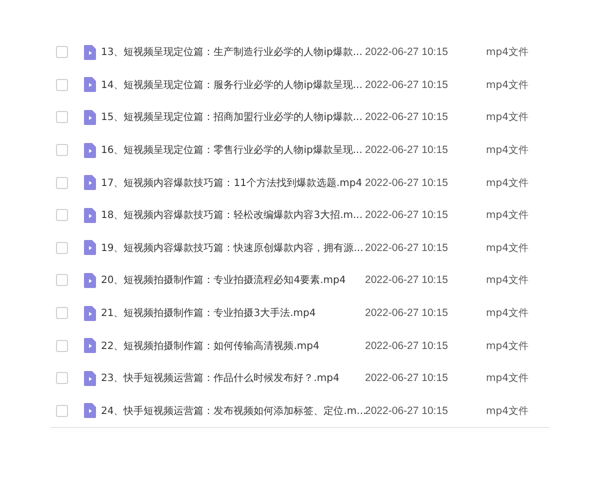 Image resolution: width=600 pixels, height=480 pixels. What do you see at coordinates (232, 345) in the screenshot?
I see `file-name: 22、短视频拍摄制作篇：如何传输高清视频.mp4` at bounding box center [232, 345].